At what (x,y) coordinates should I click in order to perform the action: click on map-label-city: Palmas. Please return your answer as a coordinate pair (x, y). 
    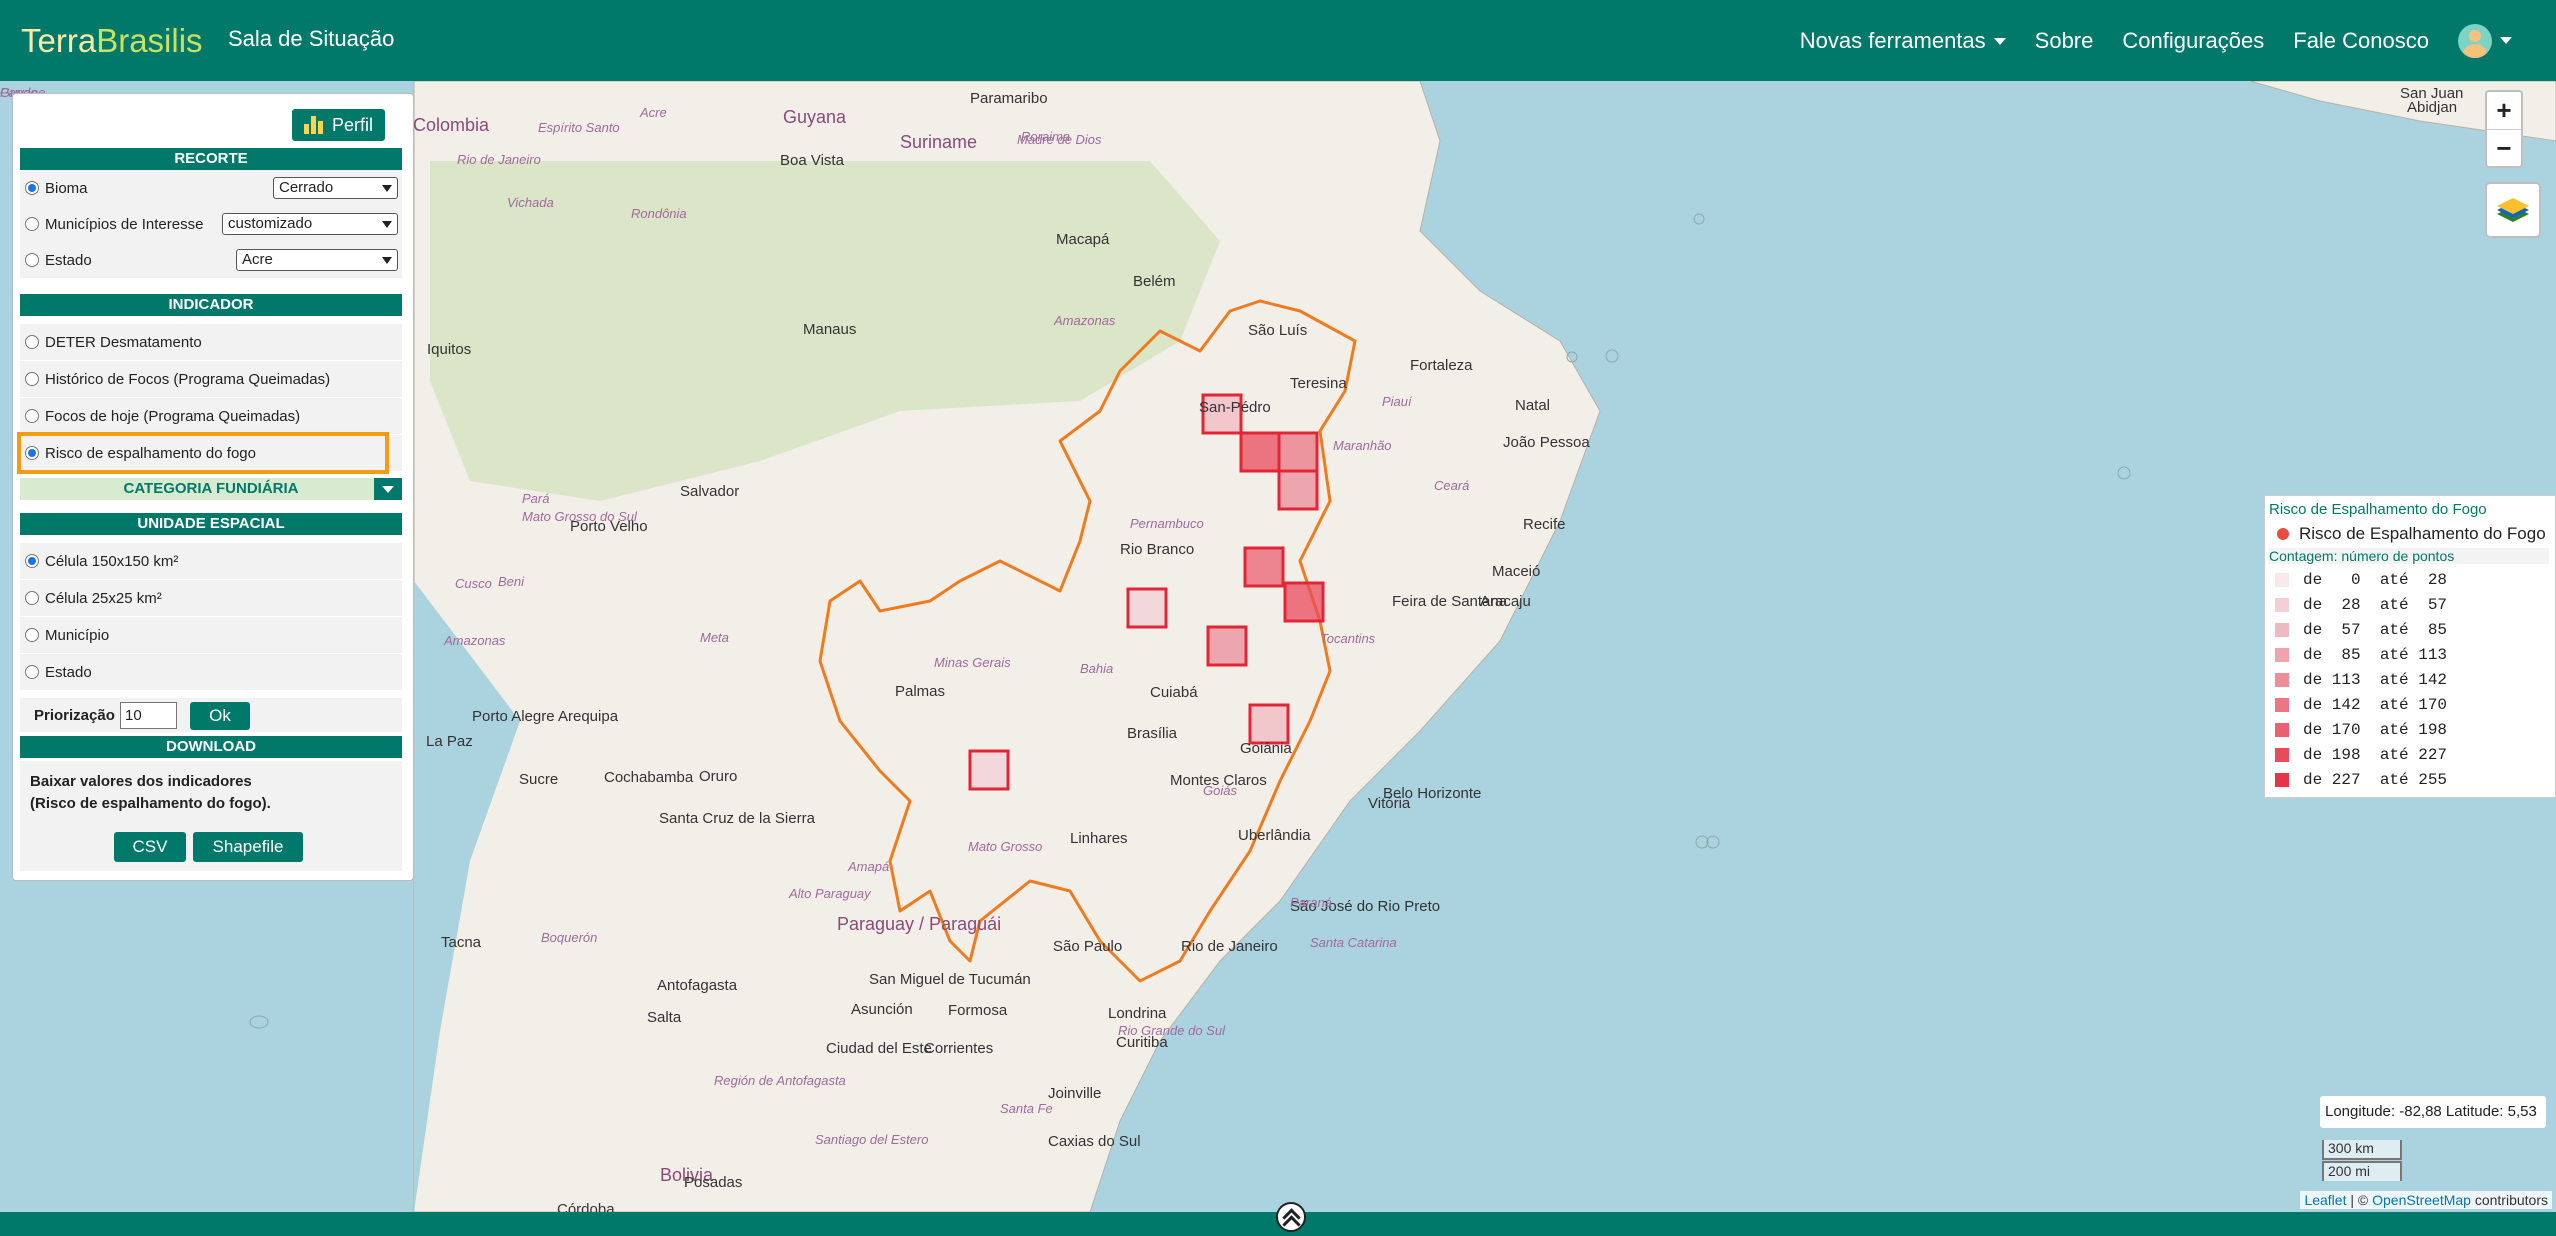
    Looking at the image, I should click on (920, 691).